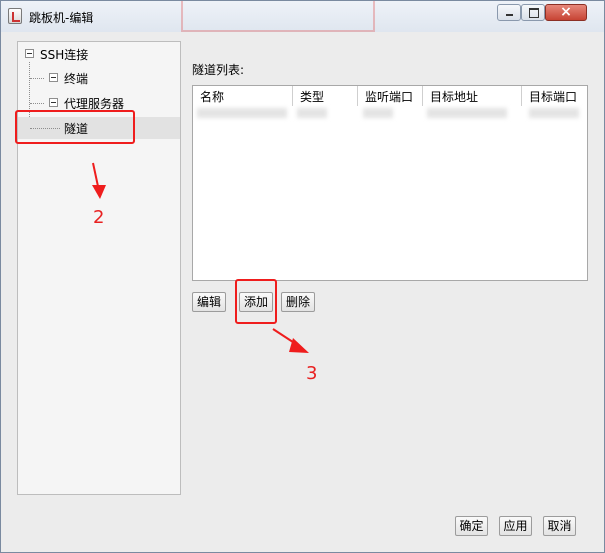  I want to click on tree-item-terminal: 终端, so click(99, 78).